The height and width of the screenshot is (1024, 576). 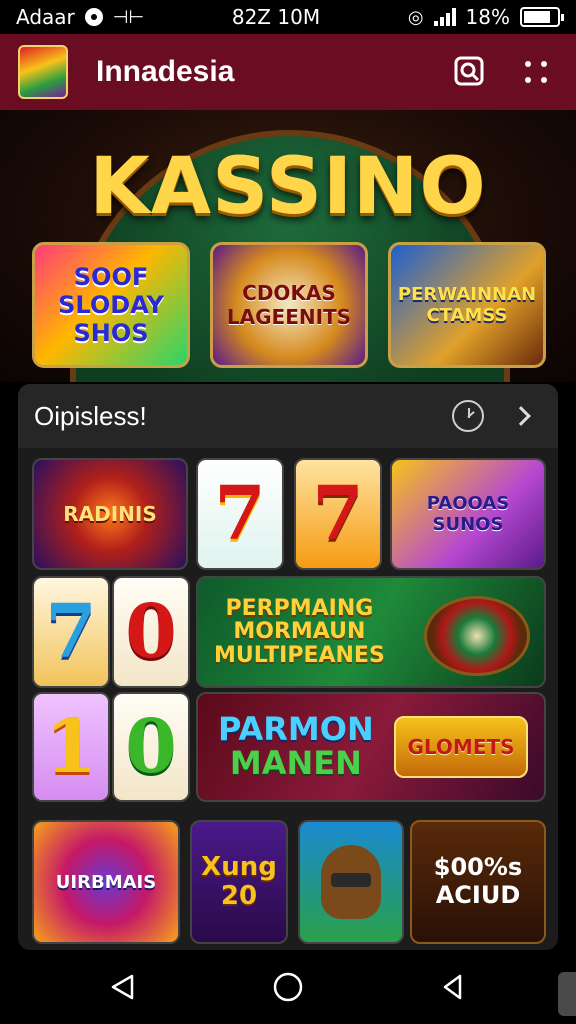 What do you see at coordinates (165, 71) in the screenshot?
I see `app-title: Innadesia` at bounding box center [165, 71].